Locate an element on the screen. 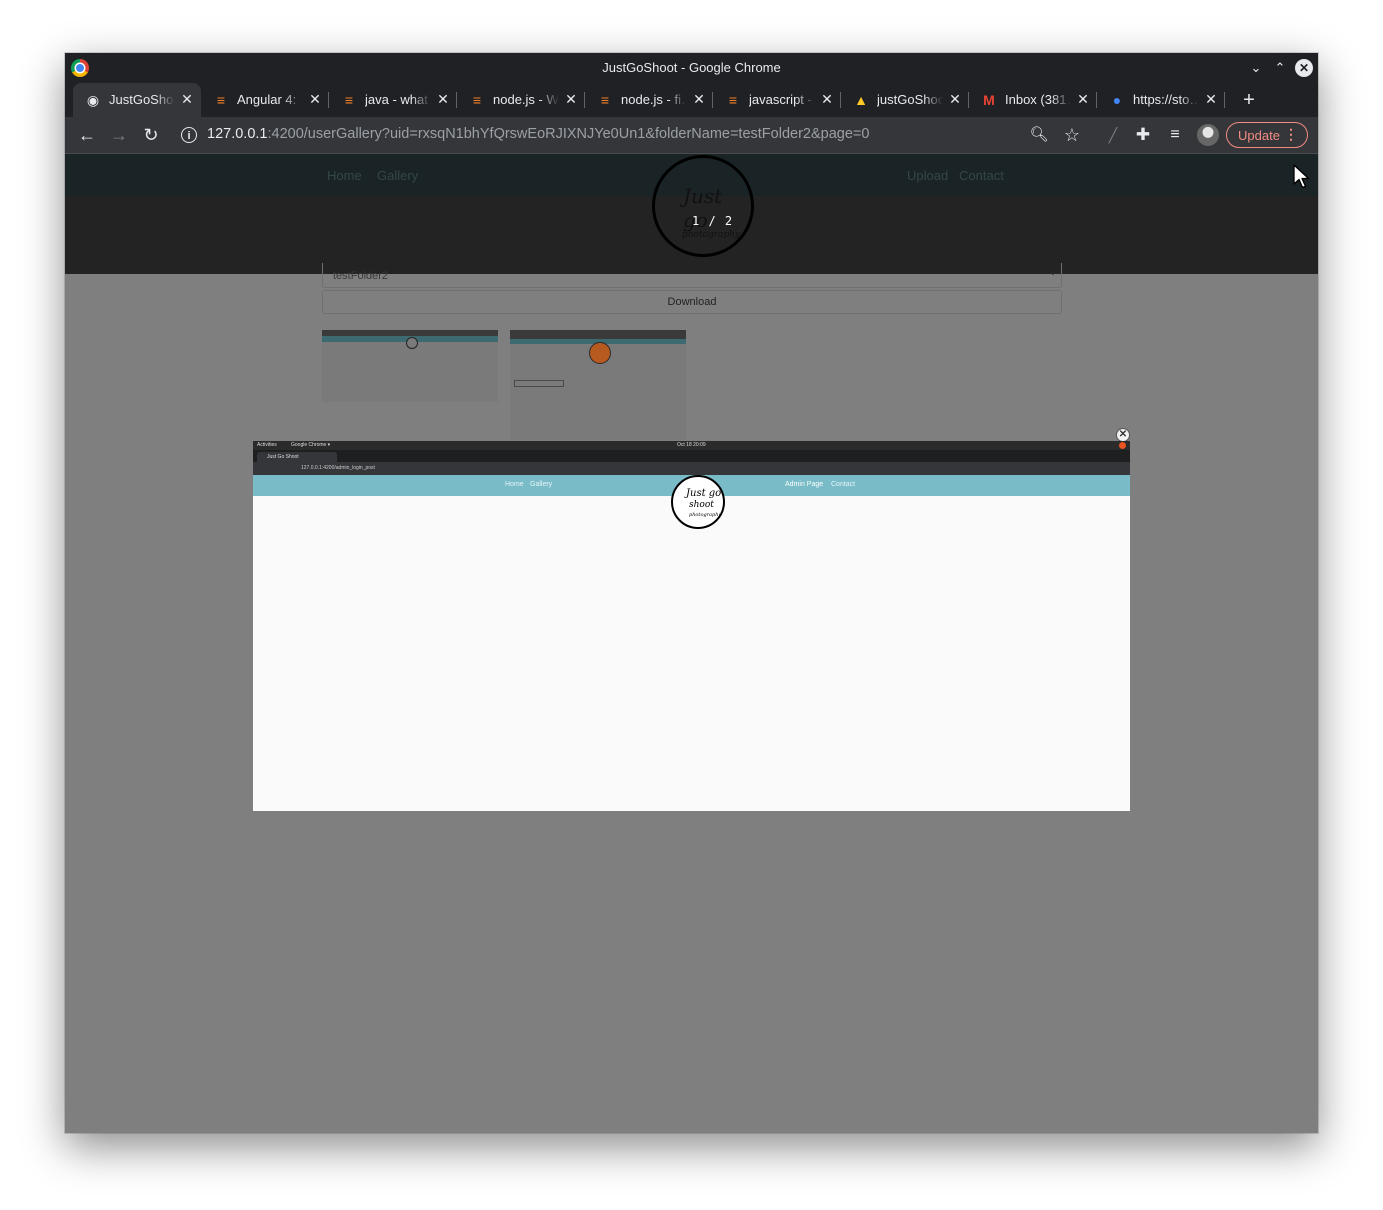 This screenshot has width=1383, height=1210. inner-topbar: Activities Google Chrome ▾ Oct 18 20:09 is located at coordinates (691, 445).